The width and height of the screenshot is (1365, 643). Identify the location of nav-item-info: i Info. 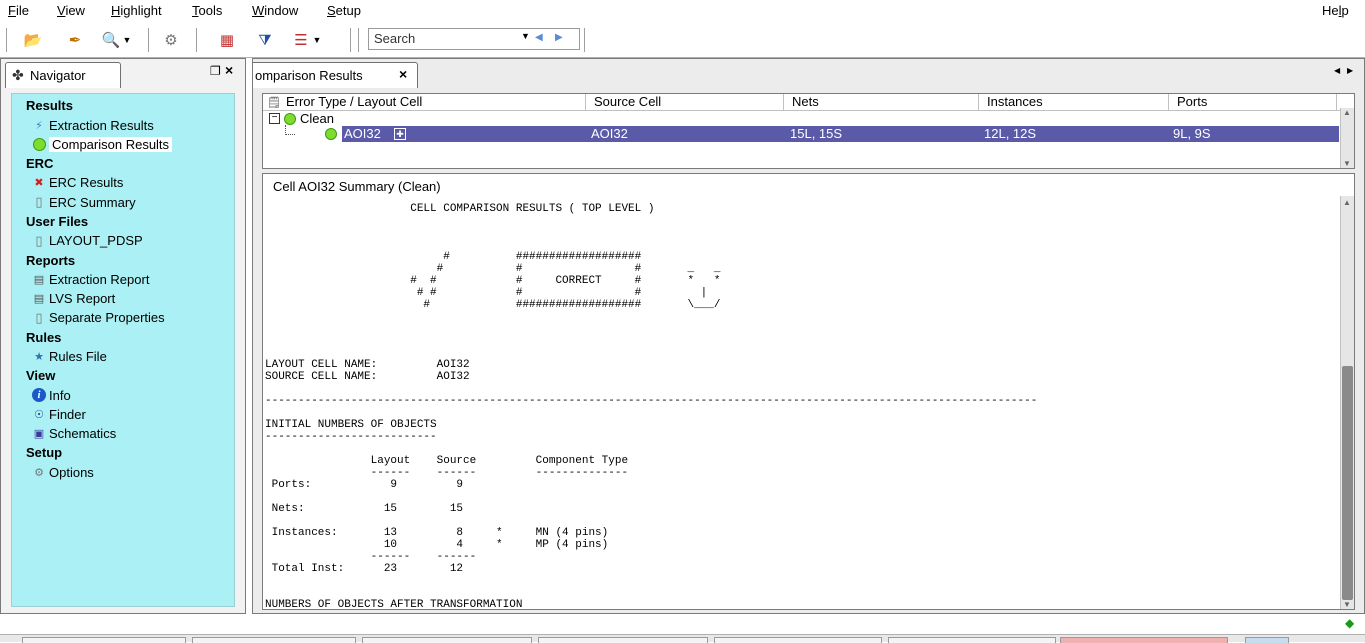
(51, 395).